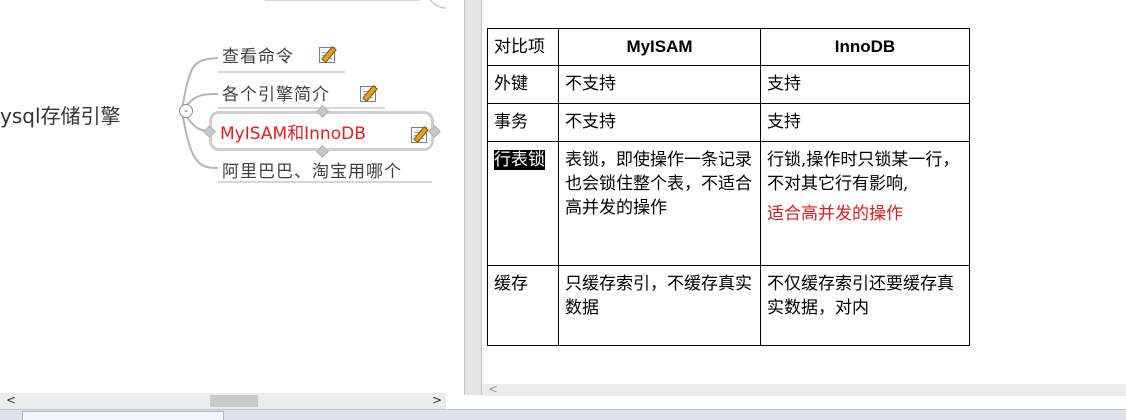  Describe the element at coordinates (312, 169) in the screenshot. I see `mindmap-node-alibaba: 阿里巴巴、淘宝用哪个` at that location.